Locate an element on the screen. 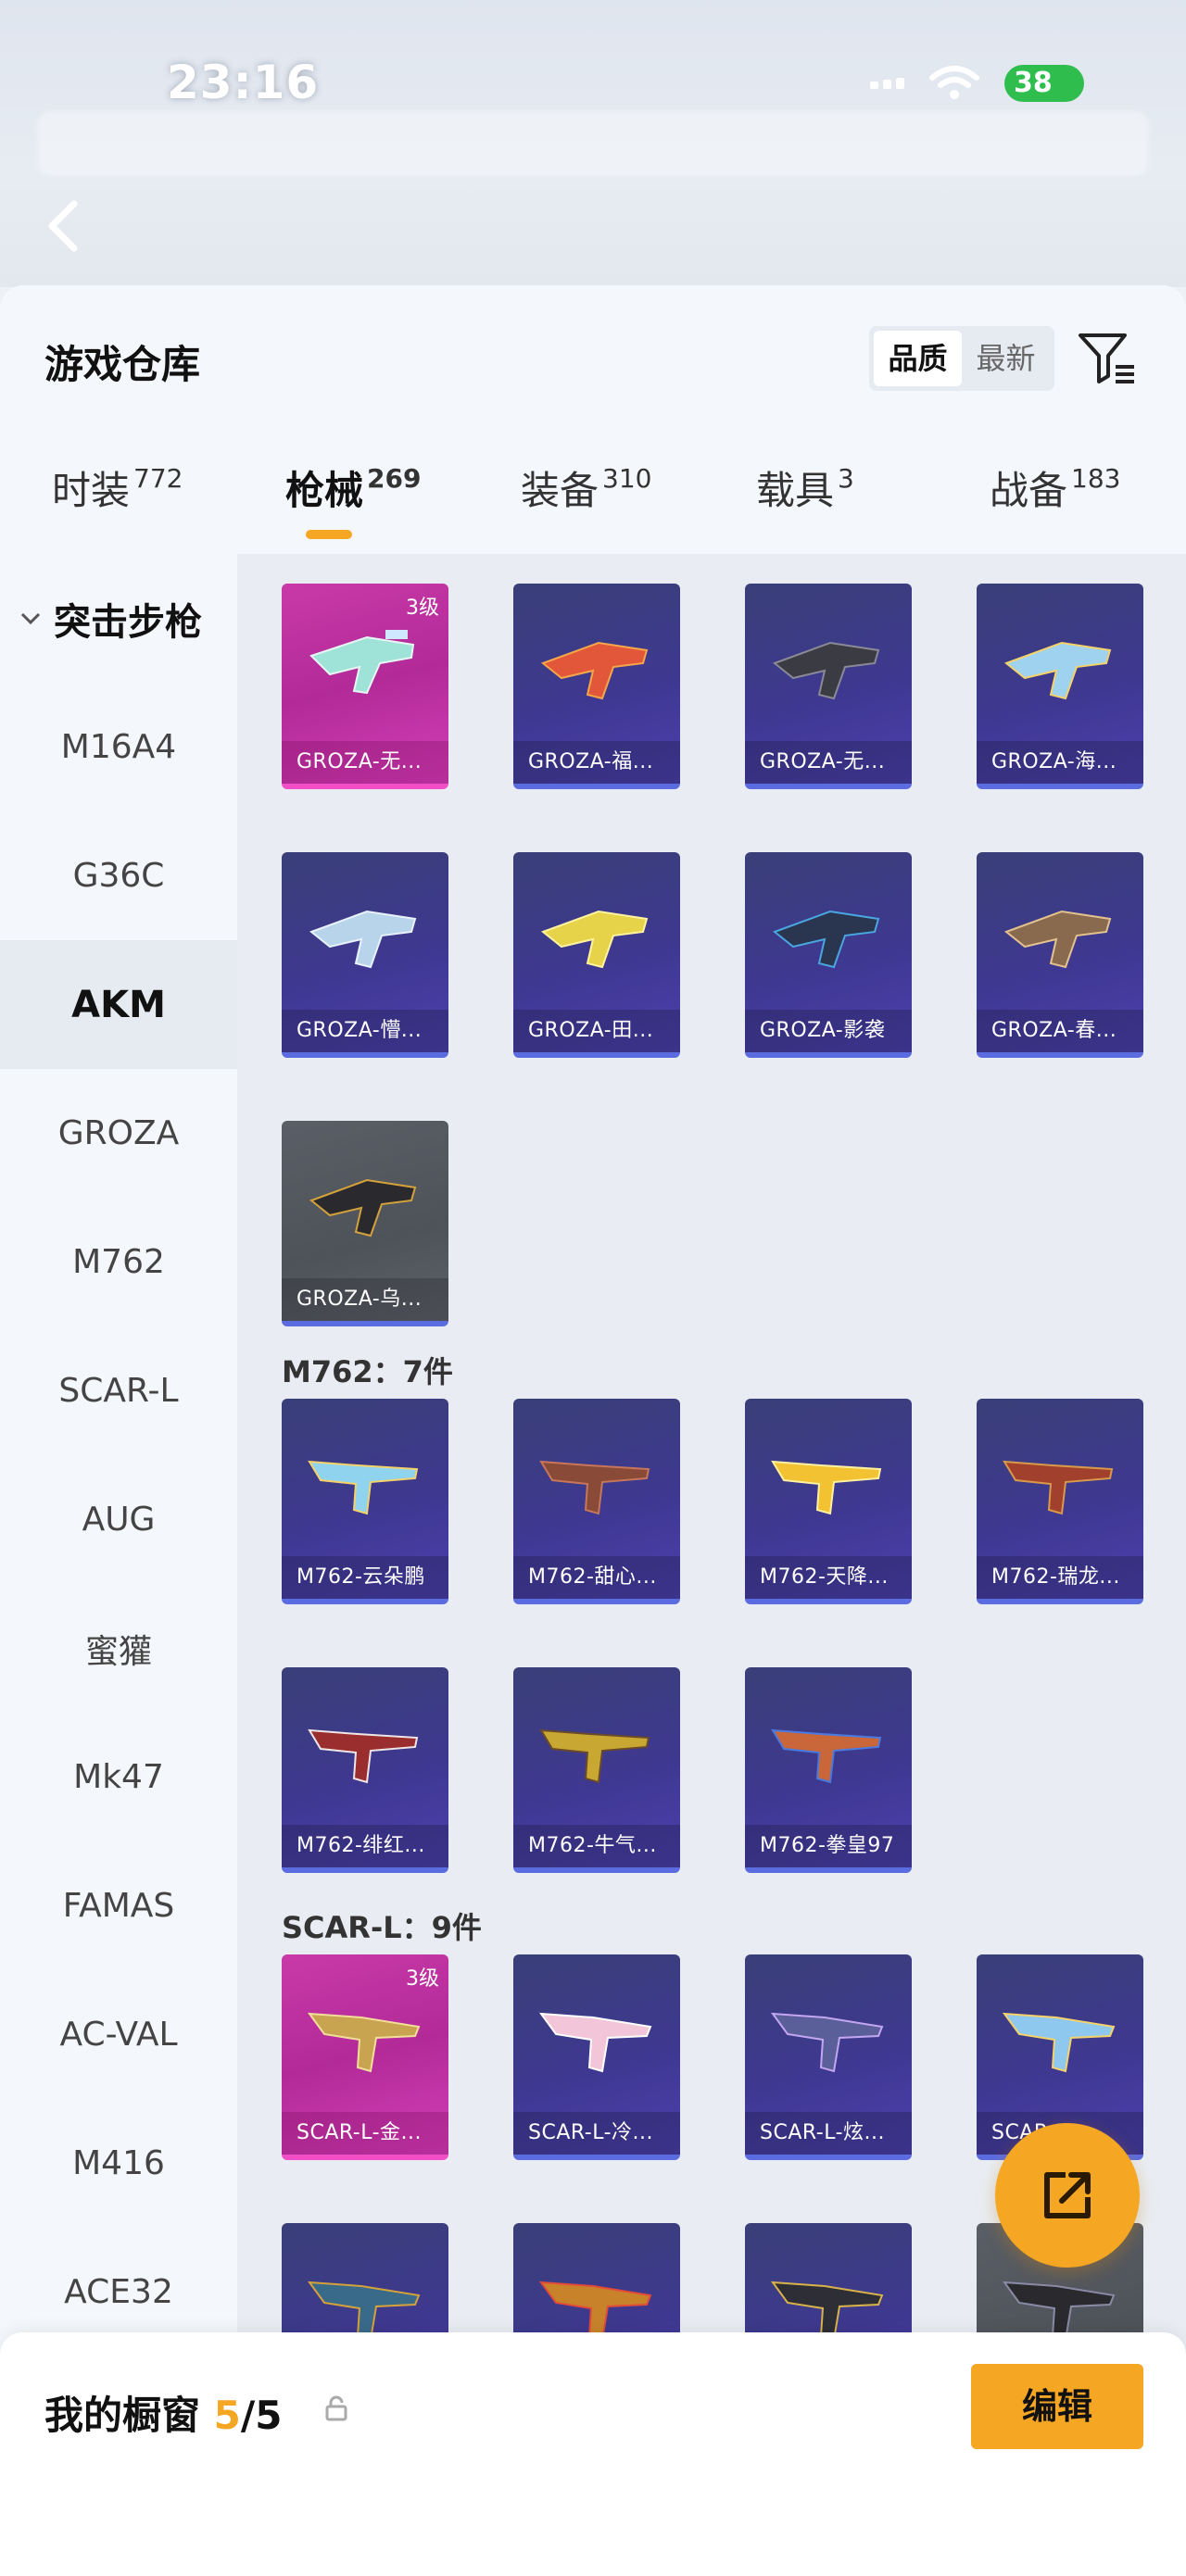 The width and height of the screenshot is (1186, 2576). sort-by-quality: 品质 is located at coordinates (918, 358).